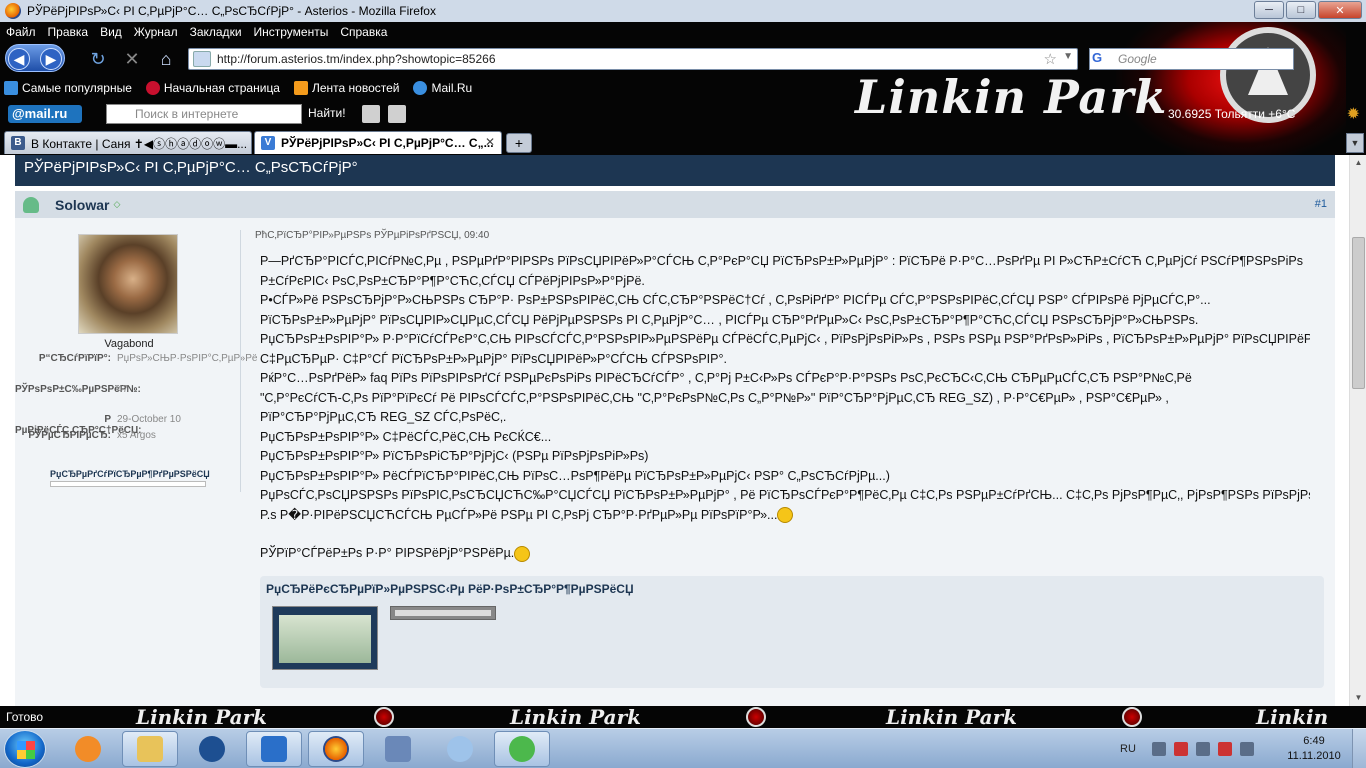 This screenshot has width=1366, height=768. Describe the element at coordinates (1321, 204) in the screenshot. I see `post-number-link: #1` at that location.